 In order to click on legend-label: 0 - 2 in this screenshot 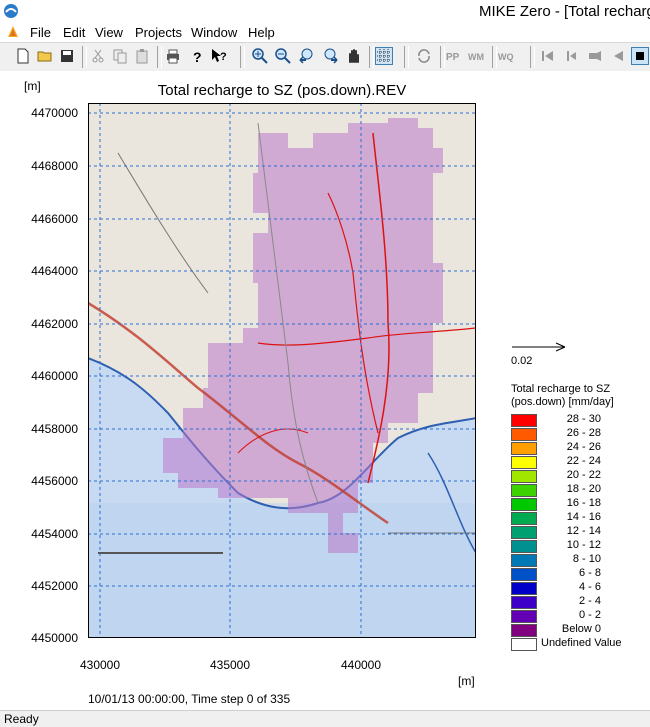, I will do `click(589, 615)`.